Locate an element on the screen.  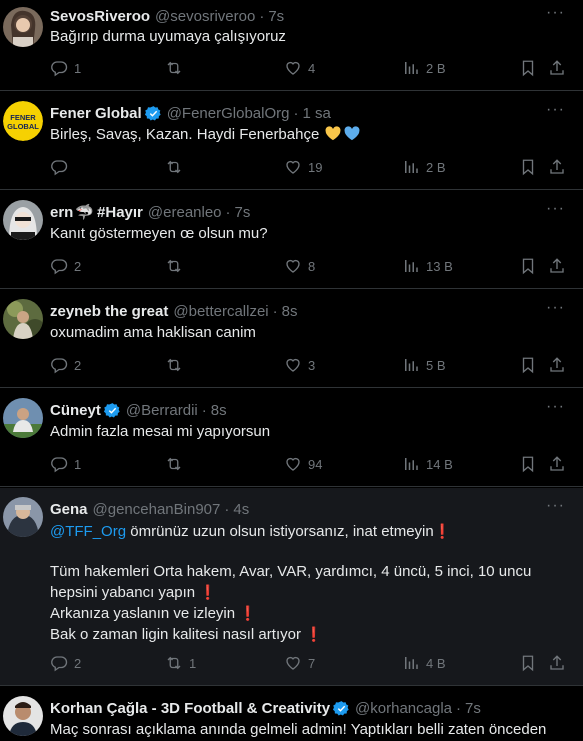
views-icon is located at coordinates (411, 464).